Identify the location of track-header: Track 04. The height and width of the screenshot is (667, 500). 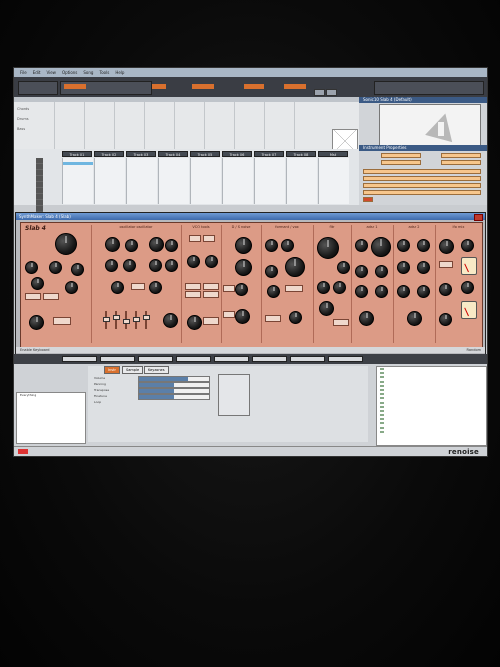
(173, 154).